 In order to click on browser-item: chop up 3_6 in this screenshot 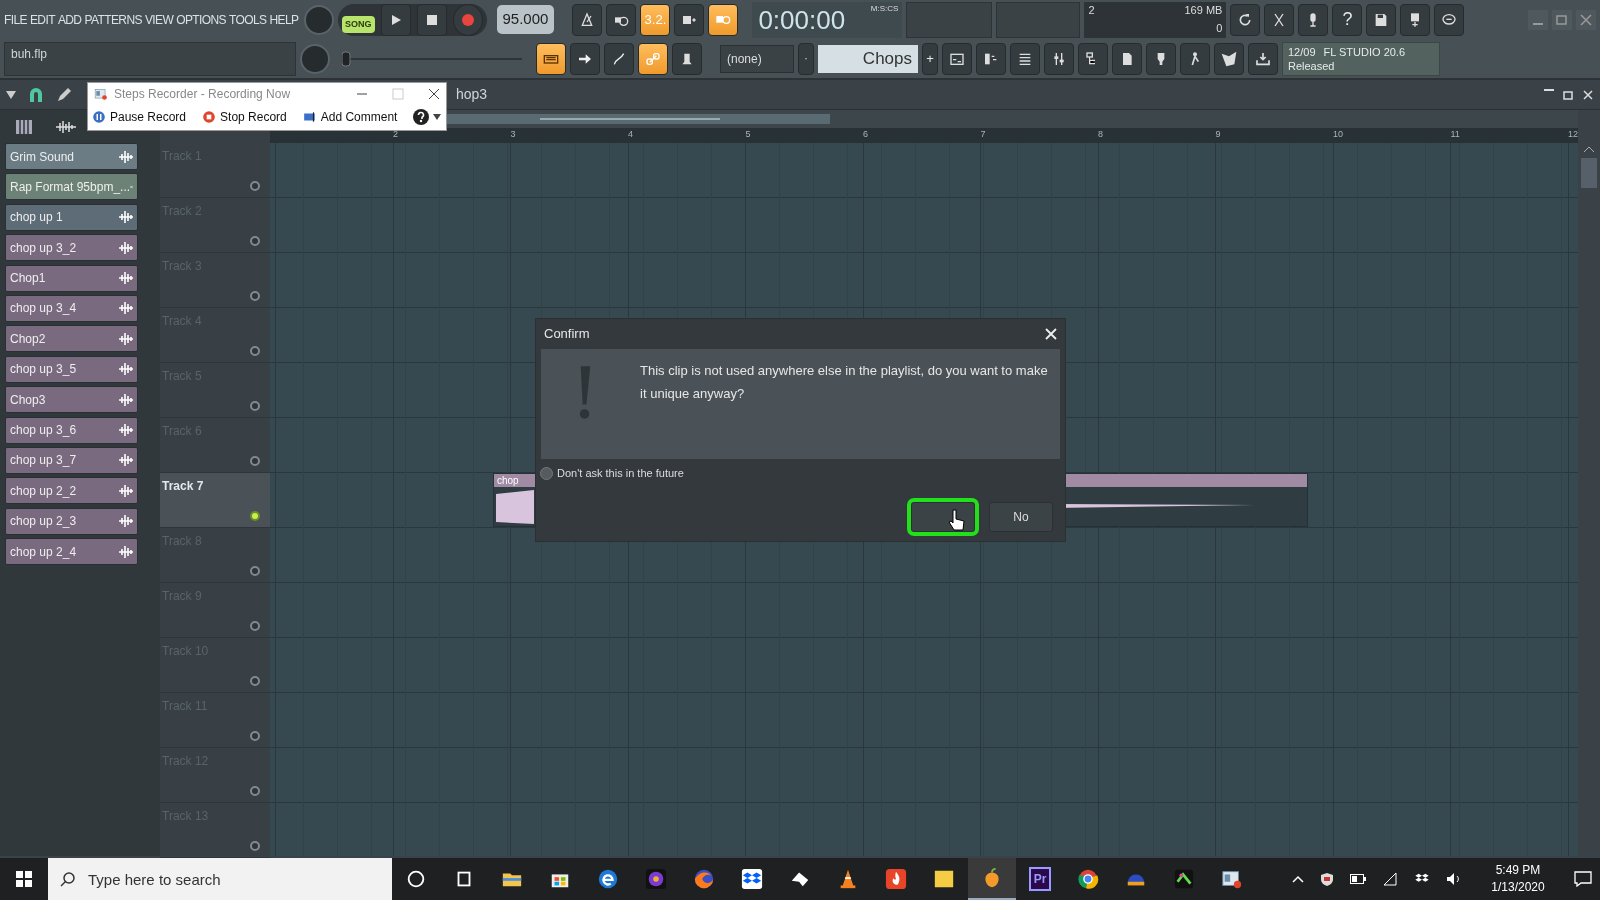, I will do `click(71, 430)`.